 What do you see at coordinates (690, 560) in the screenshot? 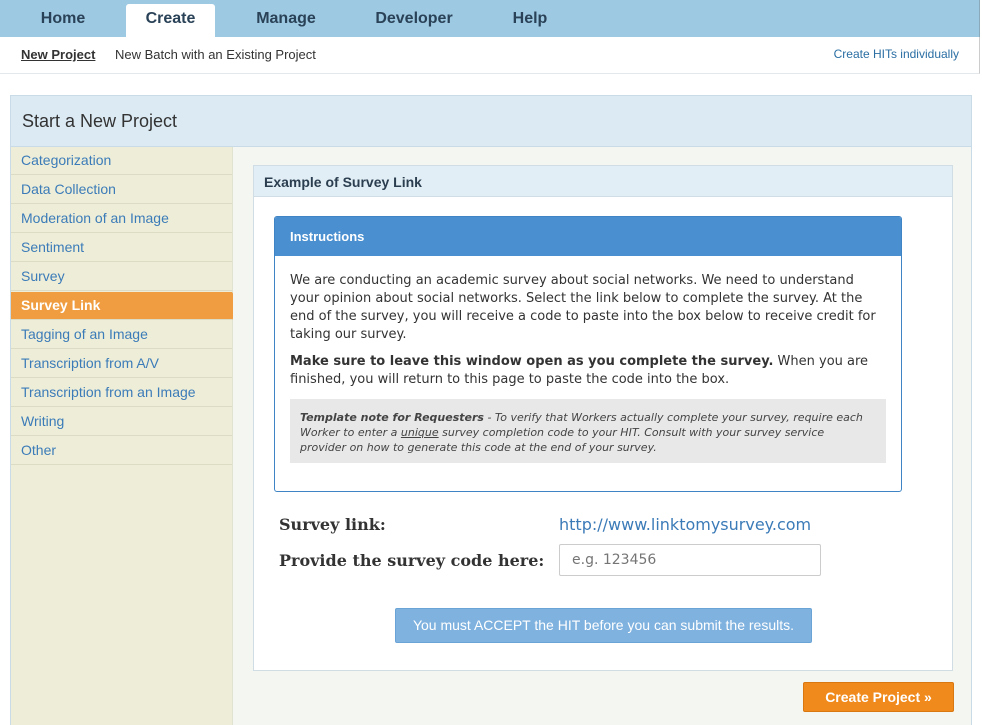
I see `survey-code-input` at bounding box center [690, 560].